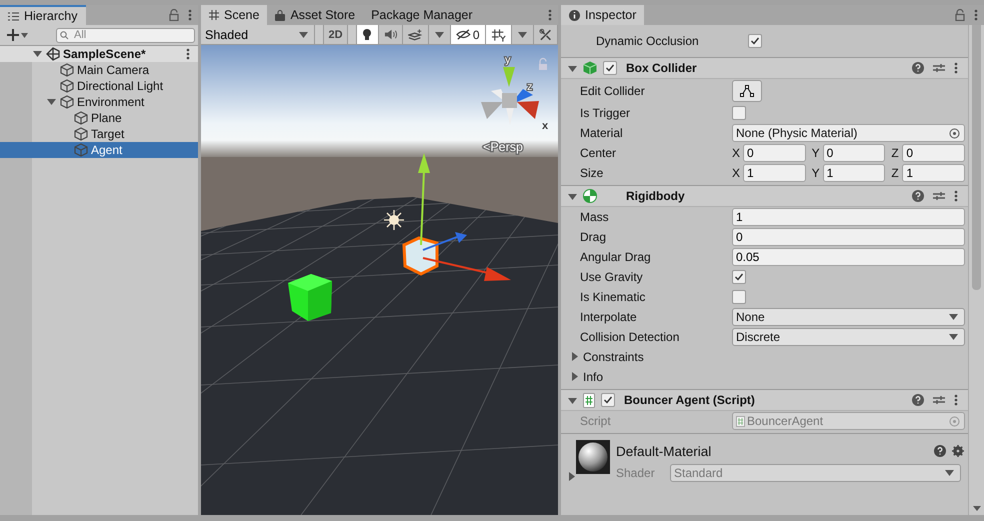 The height and width of the screenshot is (521, 984). I want to click on hierarchy-item: Directional Light, so click(99, 86).